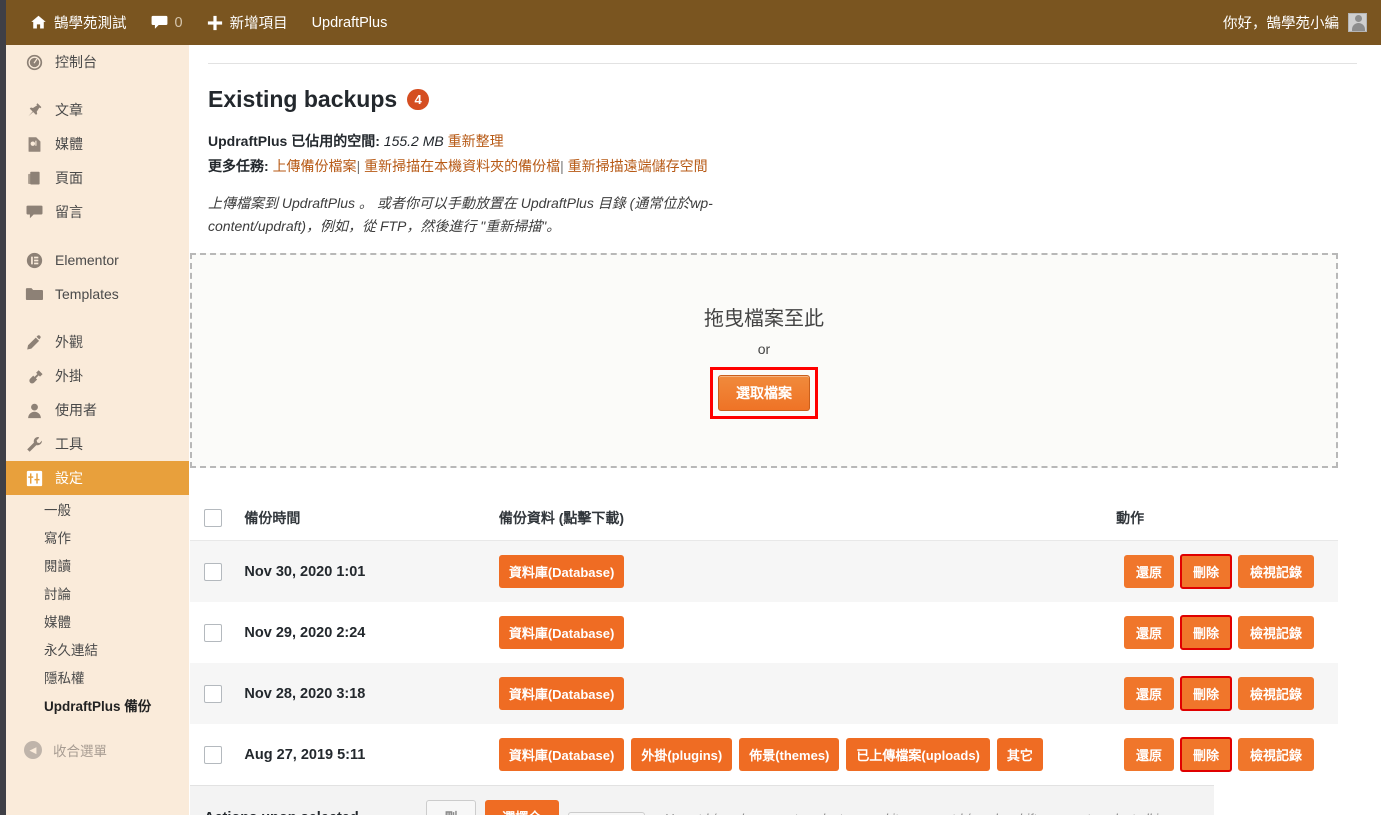  What do you see at coordinates (350, 22) in the screenshot?
I see `admin-bar-updraftplus: UpdraftPlus` at bounding box center [350, 22].